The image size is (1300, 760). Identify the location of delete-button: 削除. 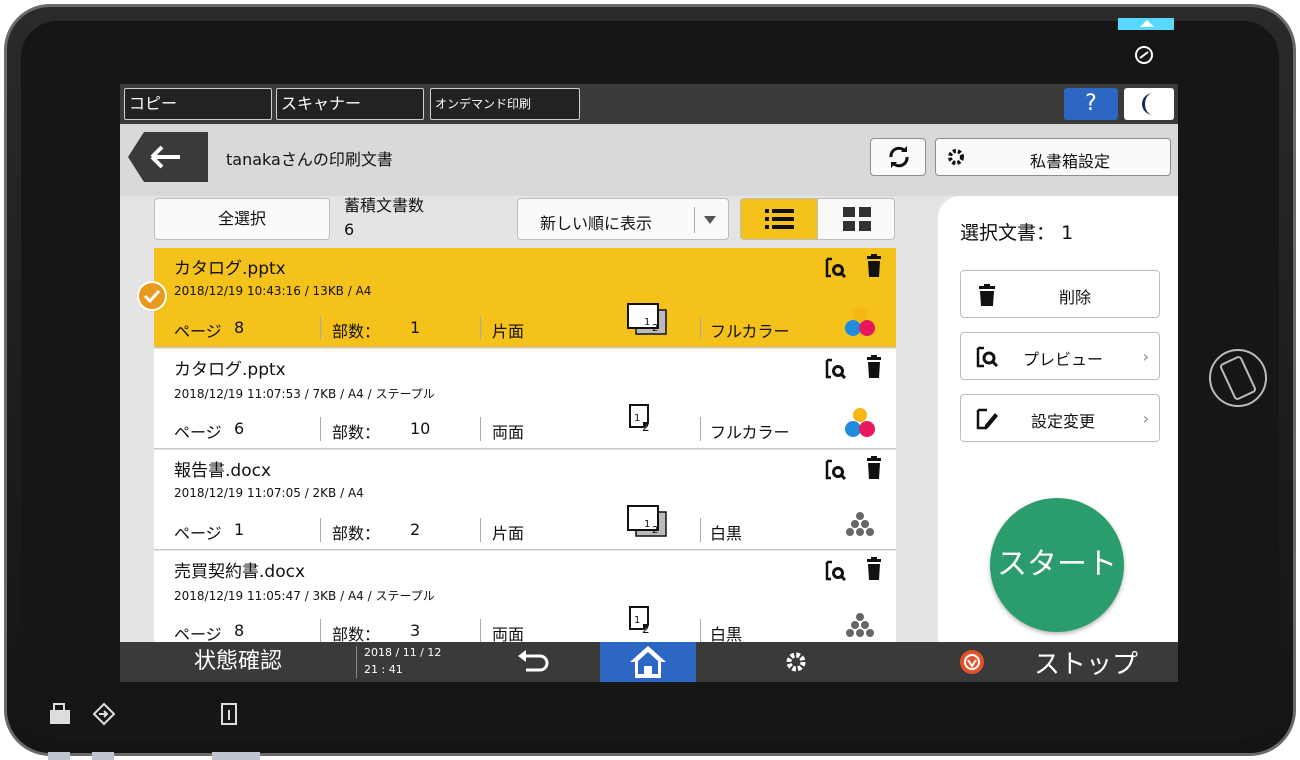
(1060, 294).